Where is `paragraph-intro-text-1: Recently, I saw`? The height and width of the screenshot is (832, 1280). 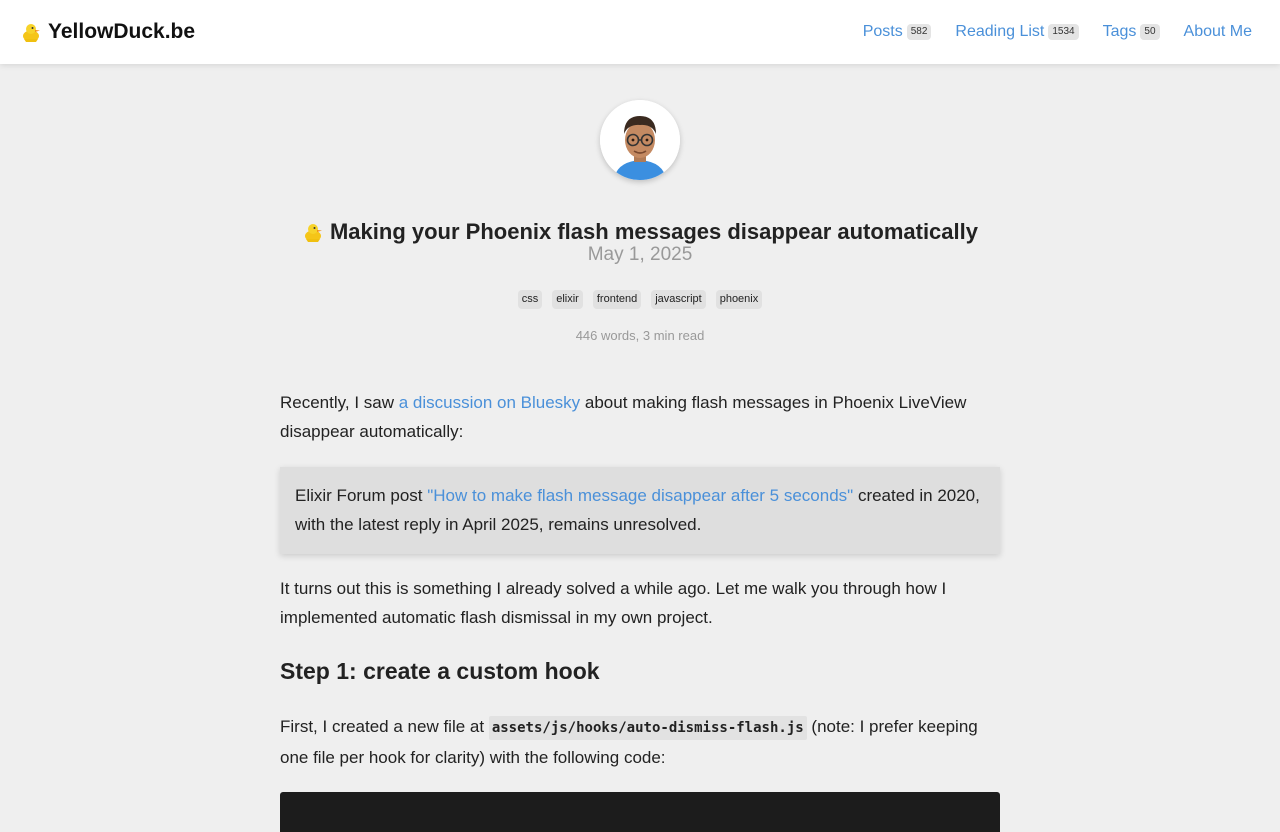
paragraph-intro-text-1: Recently, I saw is located at coordinates (339, 402).